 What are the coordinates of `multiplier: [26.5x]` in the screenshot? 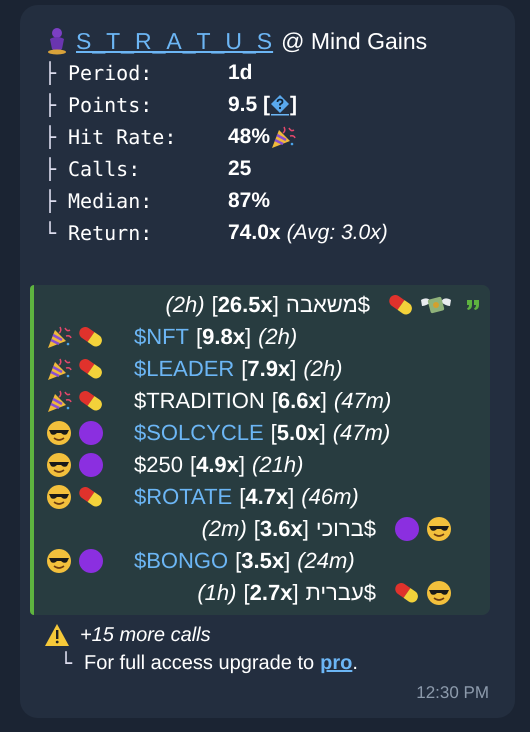 It's located at (245, 305).